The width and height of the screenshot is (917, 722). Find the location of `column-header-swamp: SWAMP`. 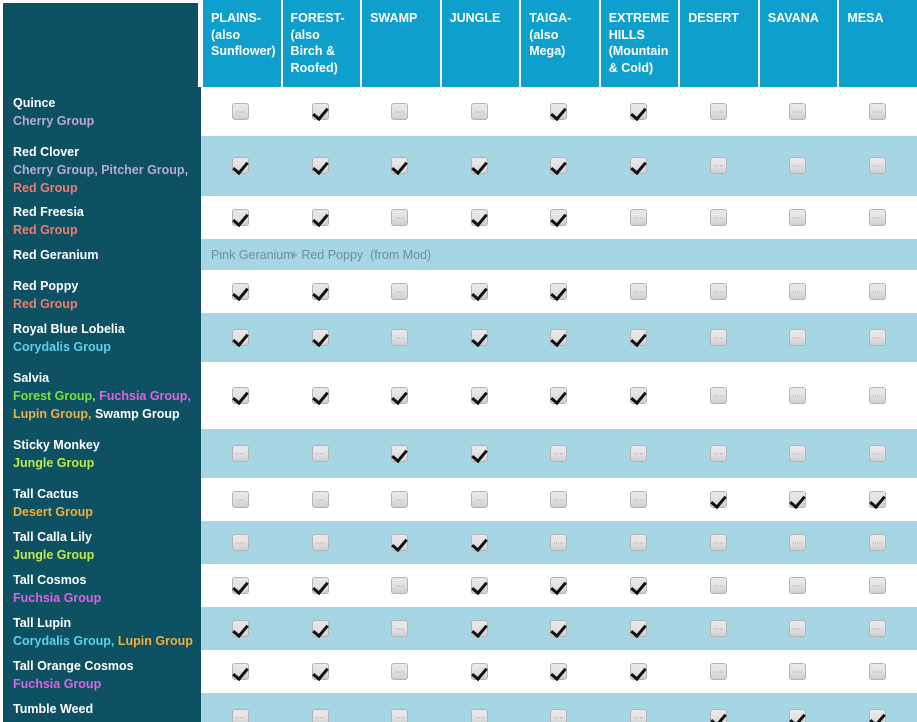

column-header-swamp: SWAMP is located at coordinates (400, 43).